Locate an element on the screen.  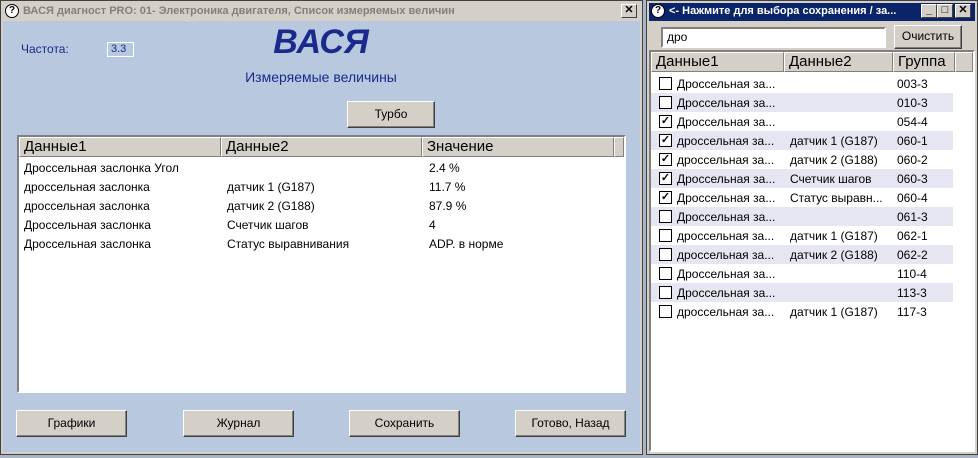
list-item: дроссельная за... датчик 1 (G187) 062-1 is located at coordinates (802, 235).